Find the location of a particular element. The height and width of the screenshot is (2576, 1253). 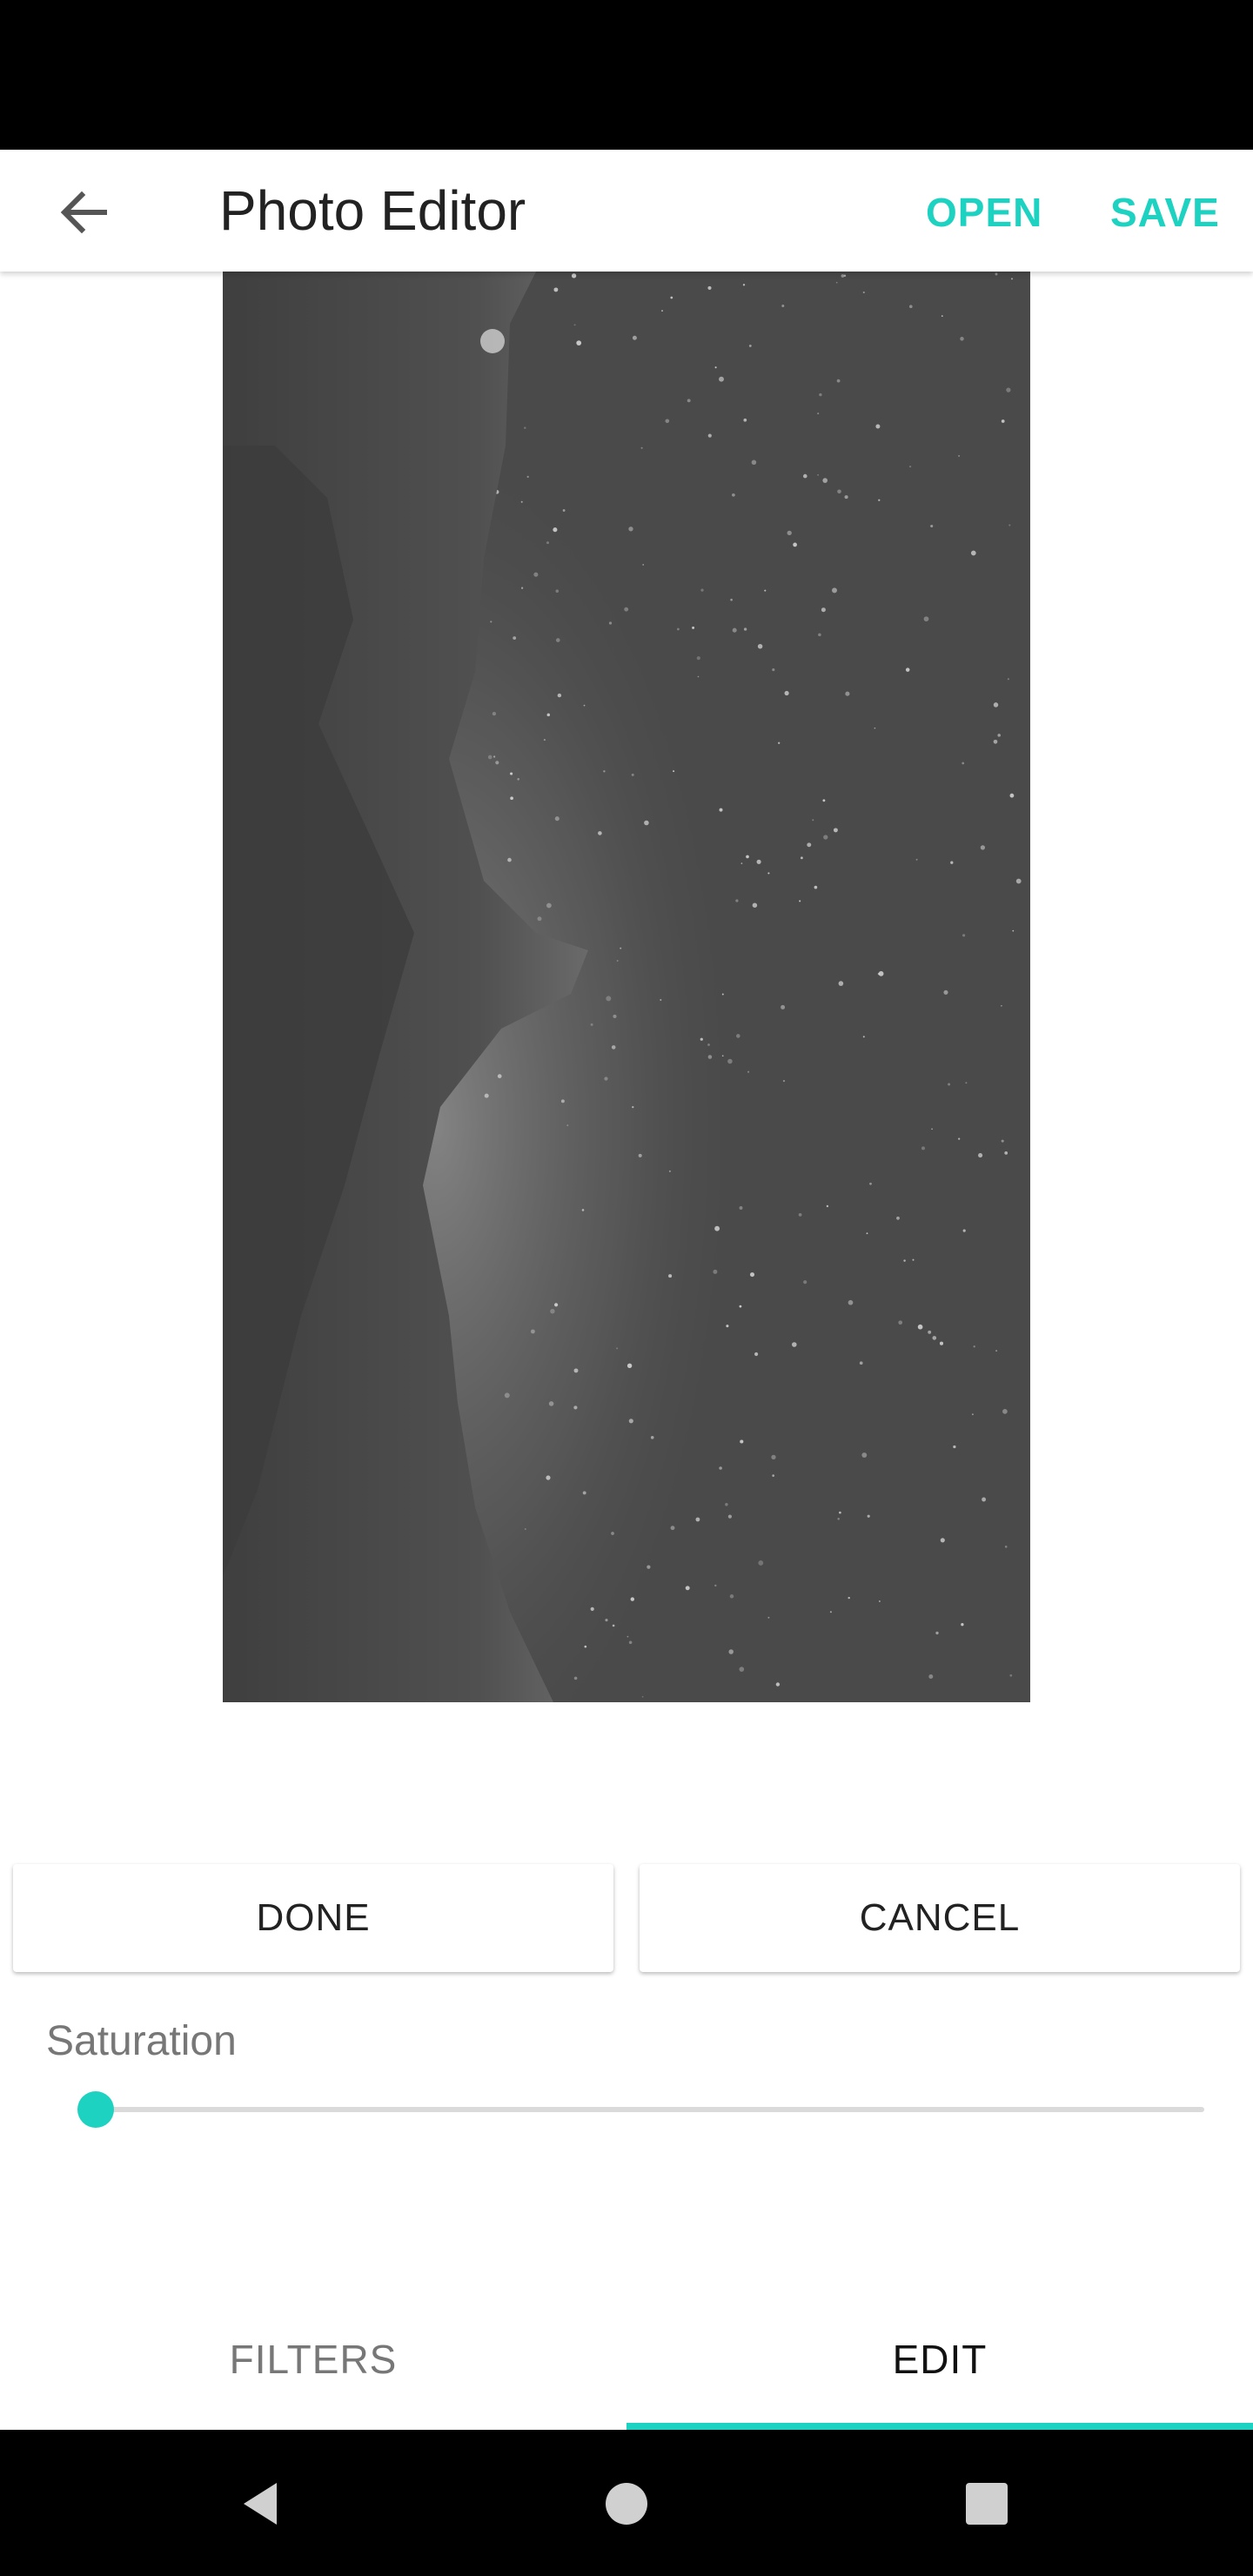

nav-home-button is located at coordinates (626, 2504).